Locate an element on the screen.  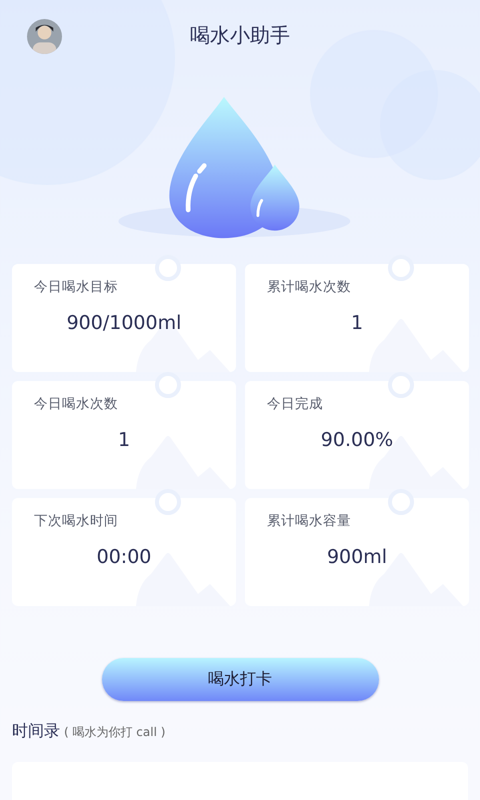
check-in-button: 喝水打卡 is located at coordinates (240, 680).